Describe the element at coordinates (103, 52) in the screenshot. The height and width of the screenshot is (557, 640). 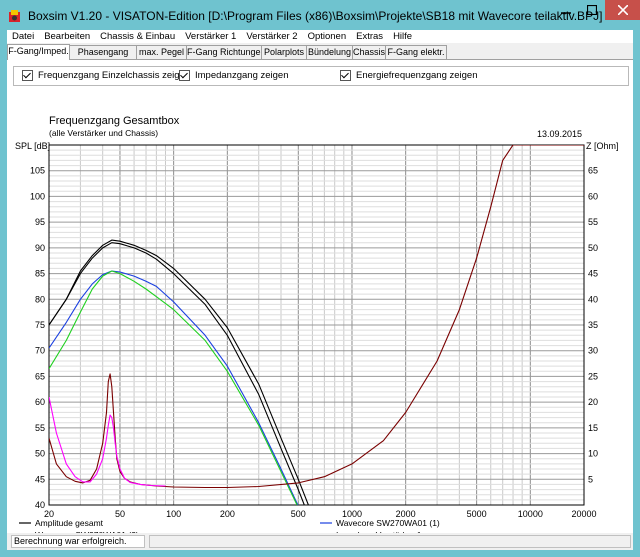
I see `tab-1: Phasengang` at that location.